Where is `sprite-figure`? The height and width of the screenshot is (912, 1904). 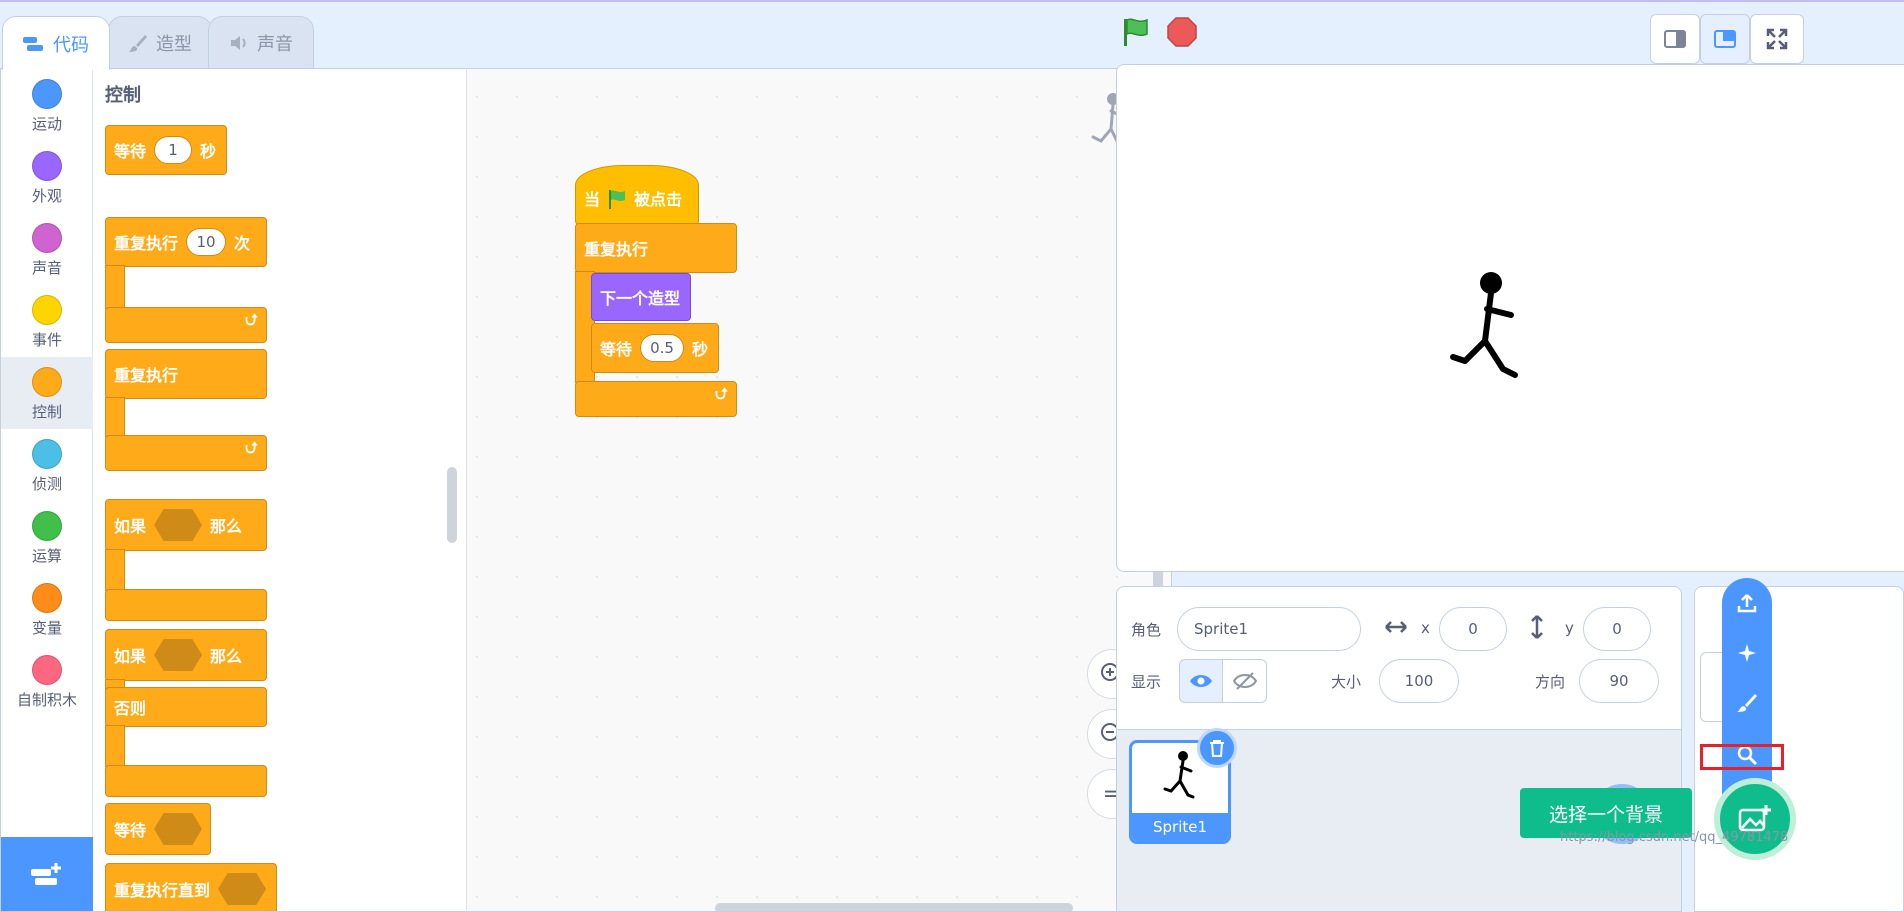 sprite-figure is located at coordinates (1490, 332).